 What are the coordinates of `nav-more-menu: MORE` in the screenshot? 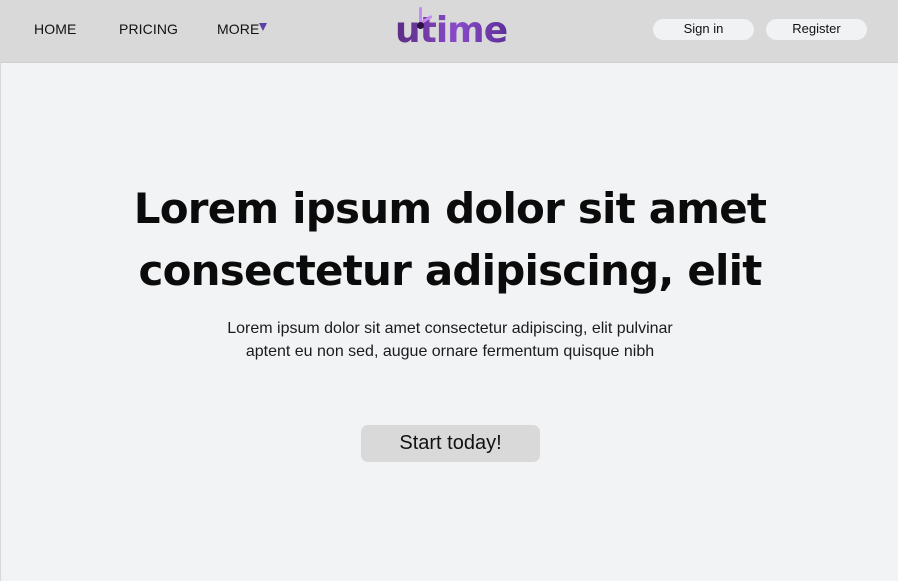 It's located at (238, 29).